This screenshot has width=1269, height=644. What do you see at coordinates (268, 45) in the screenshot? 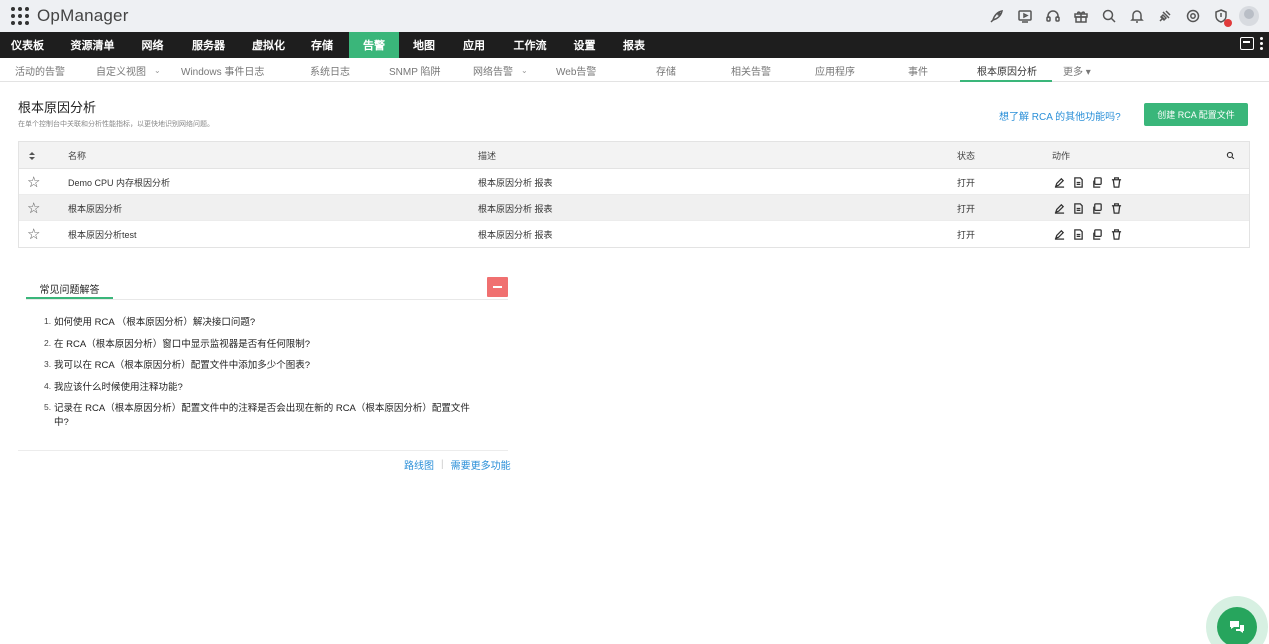
I see `nav-virtualization: 虚拟化` at bounding box center [268, 45].